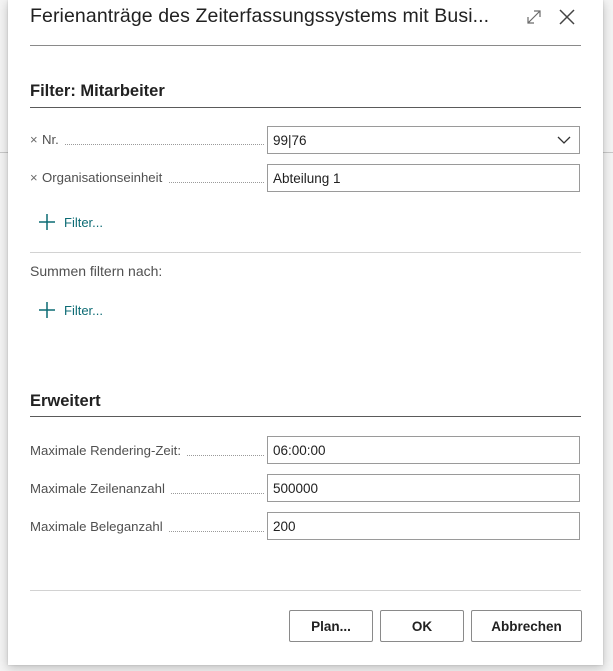  I want to click on backdrop-divider, so click(608, 152).